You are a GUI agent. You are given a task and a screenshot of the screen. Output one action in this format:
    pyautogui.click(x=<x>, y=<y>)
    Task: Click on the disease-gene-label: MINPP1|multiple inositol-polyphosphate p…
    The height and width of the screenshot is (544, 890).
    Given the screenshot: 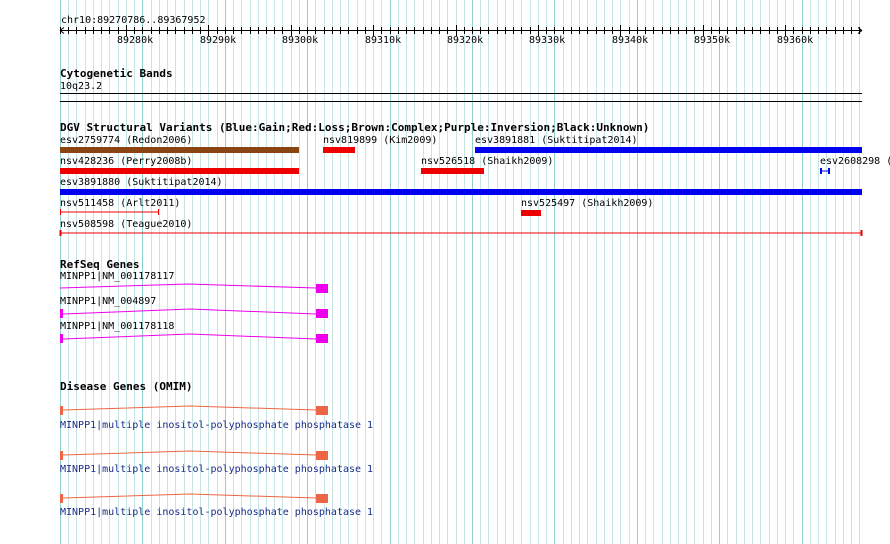 What is the action you would take?
    pyautogui.click(x=217, y=512)
    